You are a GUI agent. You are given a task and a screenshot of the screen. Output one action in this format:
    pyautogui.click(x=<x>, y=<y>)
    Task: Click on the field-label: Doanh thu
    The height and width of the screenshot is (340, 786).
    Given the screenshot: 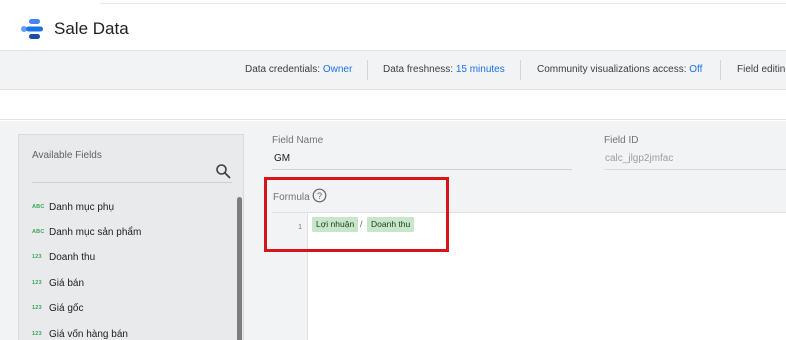 What is the action you would take?
    pyautogui.click(x=72, y=257)
    